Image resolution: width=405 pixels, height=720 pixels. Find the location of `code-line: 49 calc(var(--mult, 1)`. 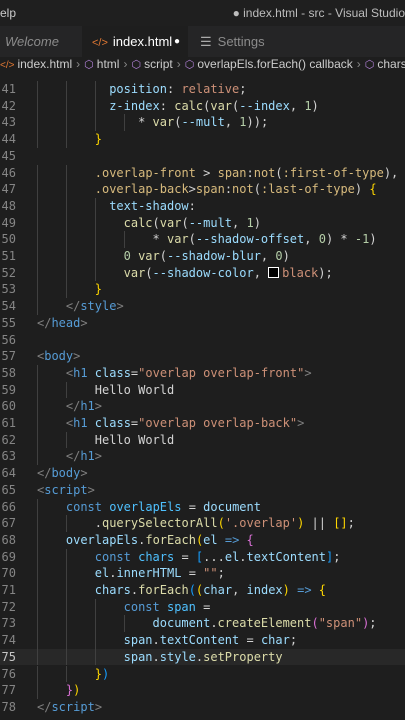

code-line: 49 calc(var(--mult, 1) is located at coordinates (202, 223).